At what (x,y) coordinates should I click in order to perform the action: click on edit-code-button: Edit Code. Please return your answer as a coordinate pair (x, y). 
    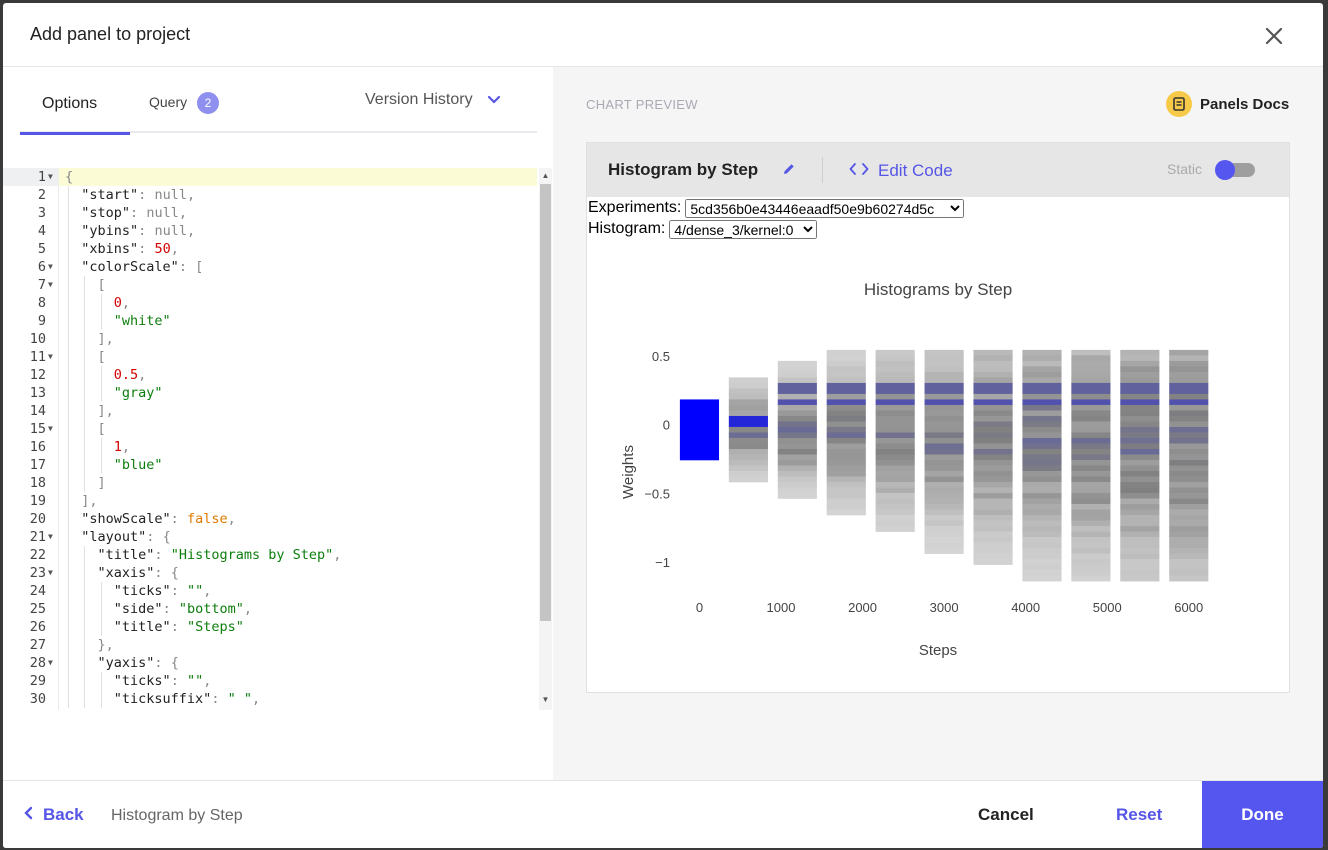
    Looking at the image, I should click on (901, 171).